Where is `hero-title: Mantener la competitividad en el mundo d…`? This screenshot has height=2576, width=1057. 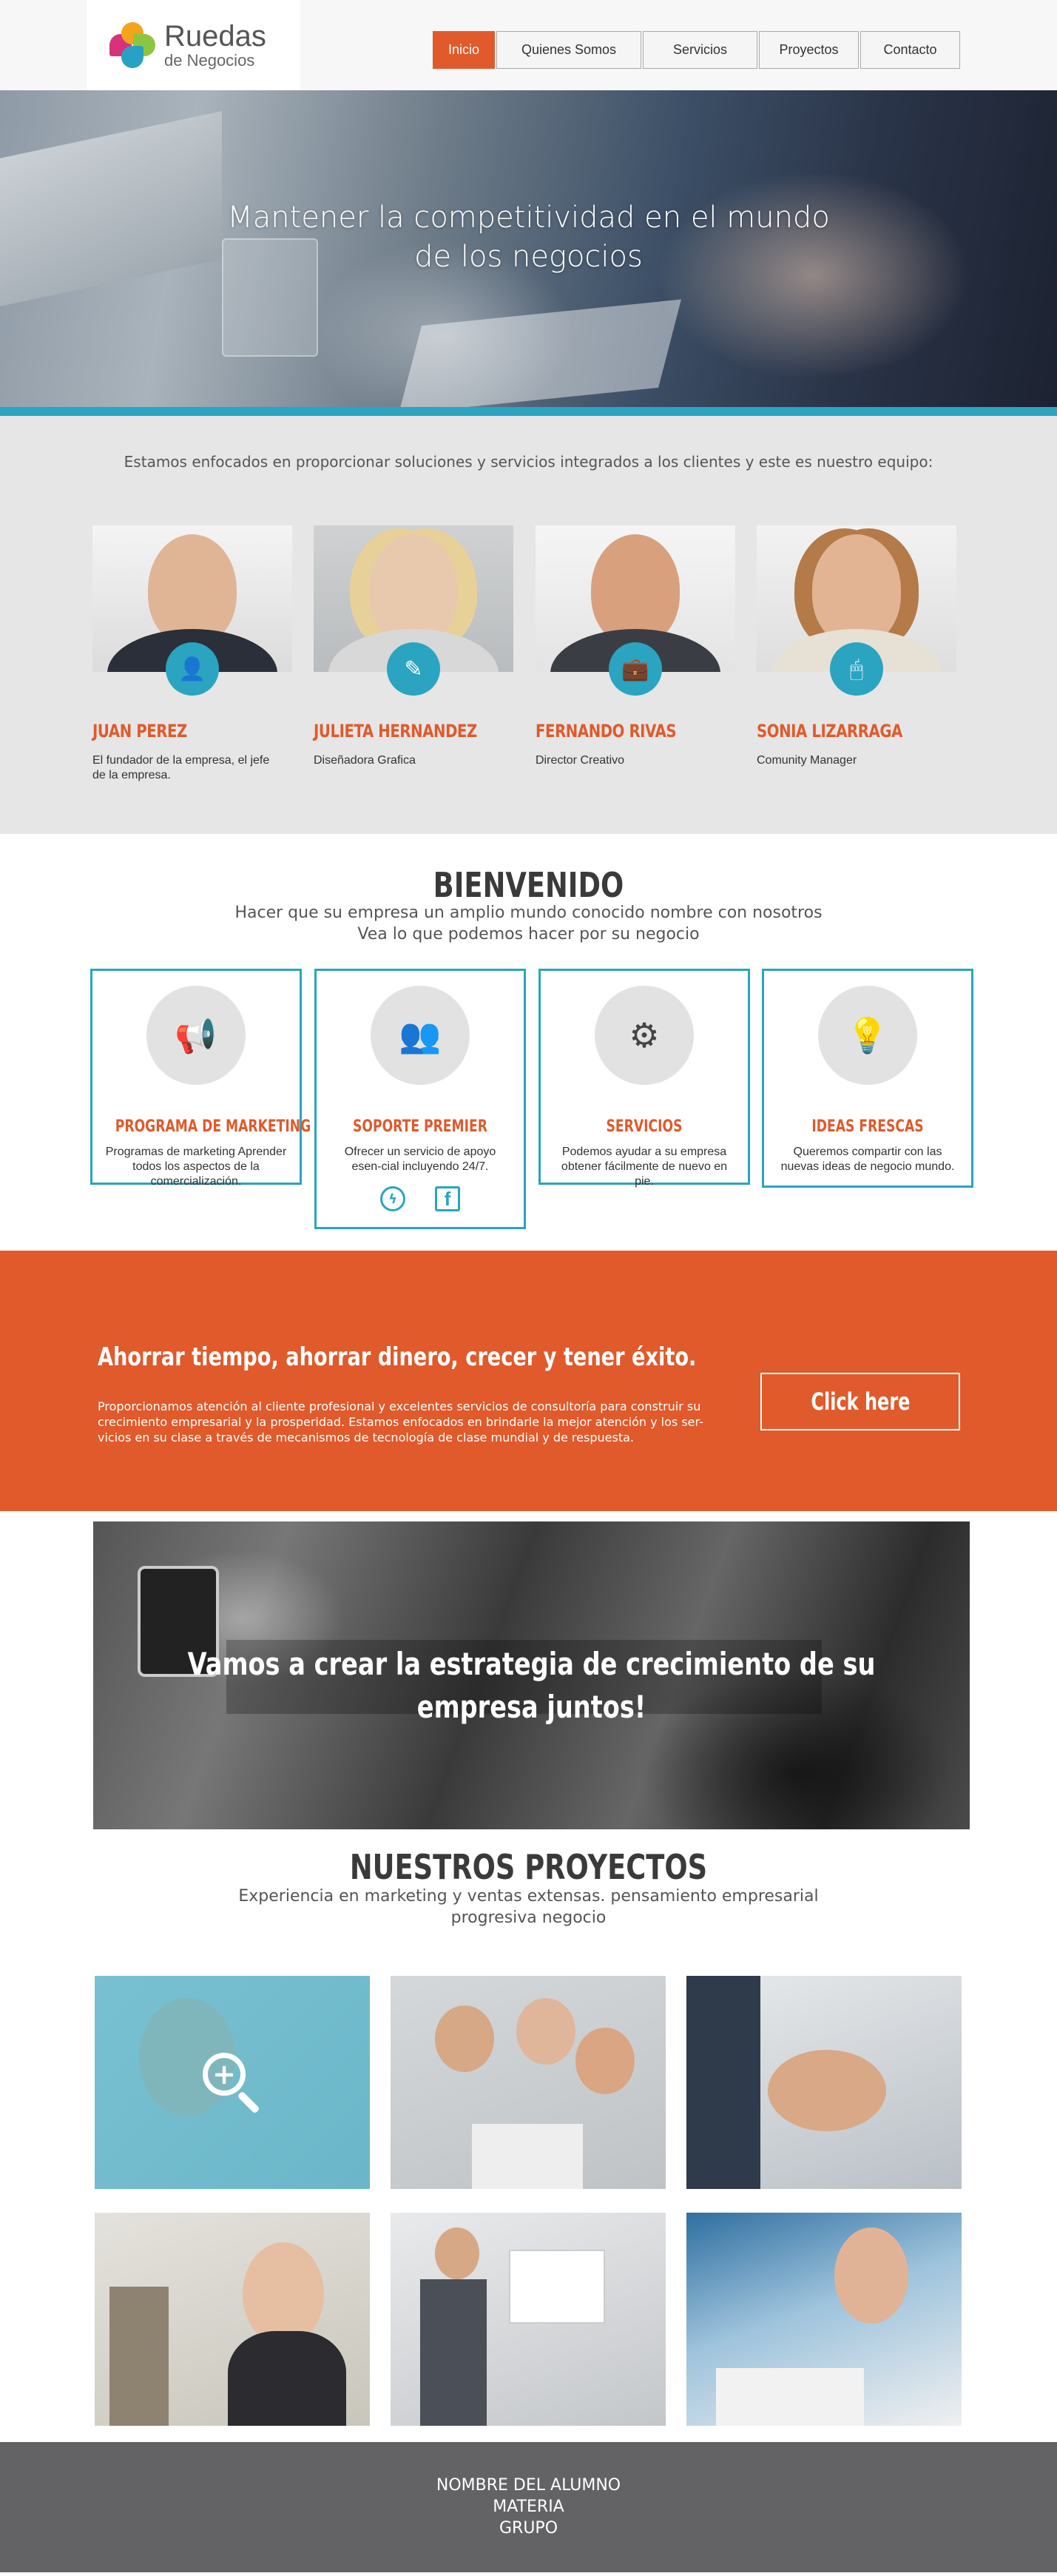
hero-title: Mantener la competitividad en el mundo d… is located at coordinates (528, 237).